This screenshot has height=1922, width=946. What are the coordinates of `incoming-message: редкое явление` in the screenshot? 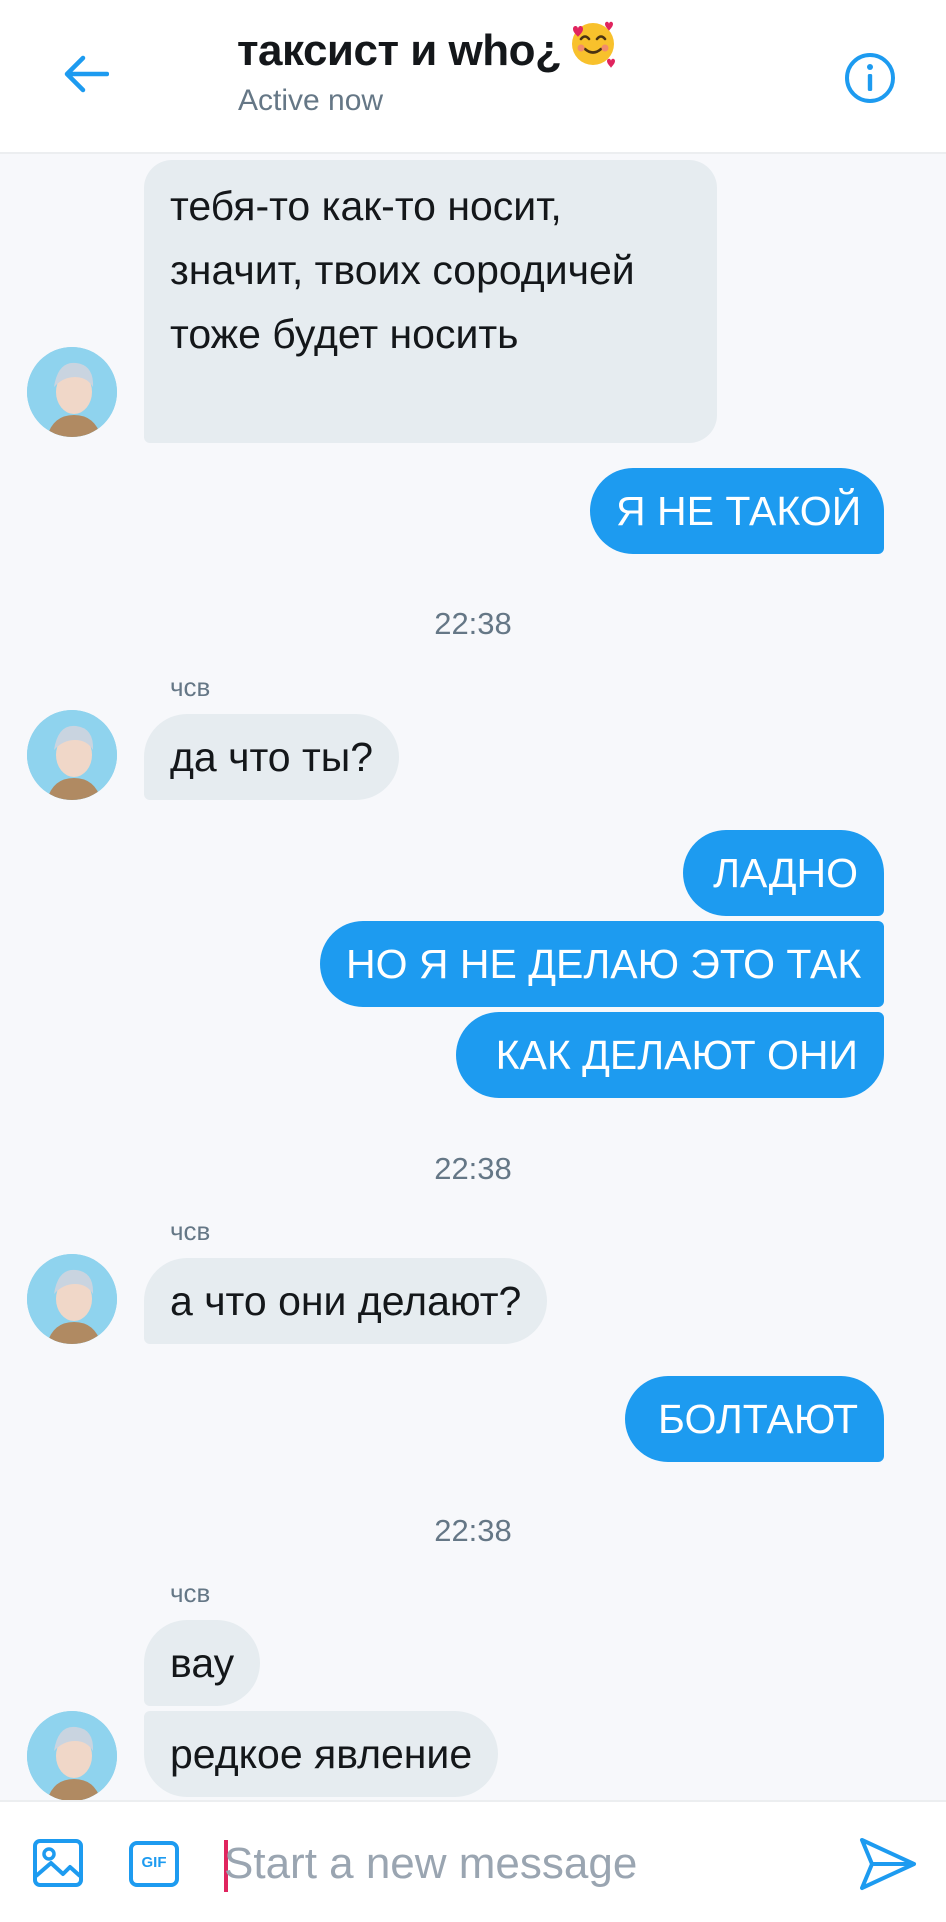 It's located at (321, 1754).